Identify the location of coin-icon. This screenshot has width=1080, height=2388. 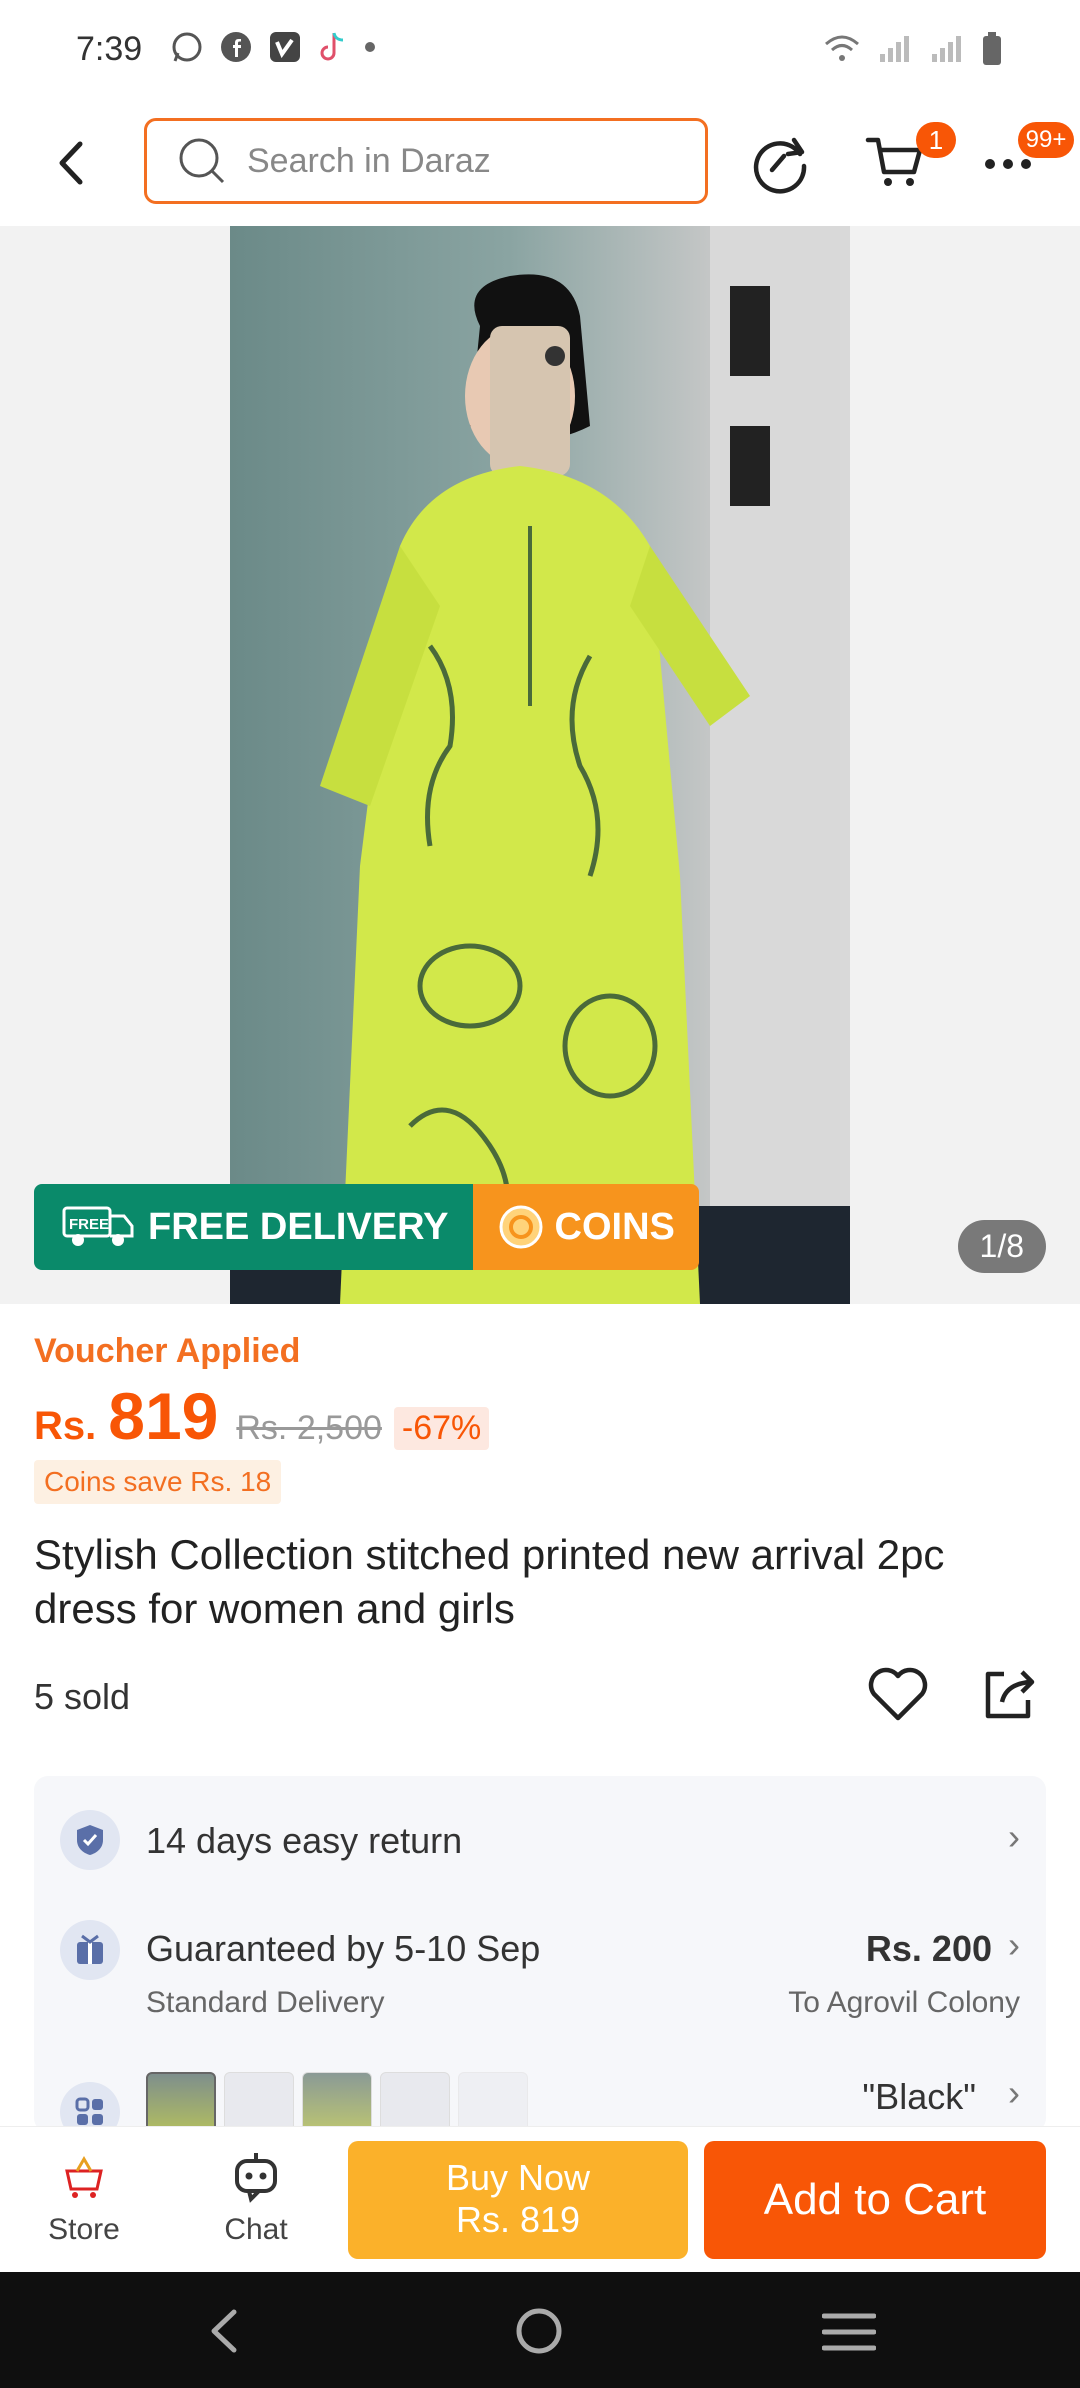
(521, 1227).